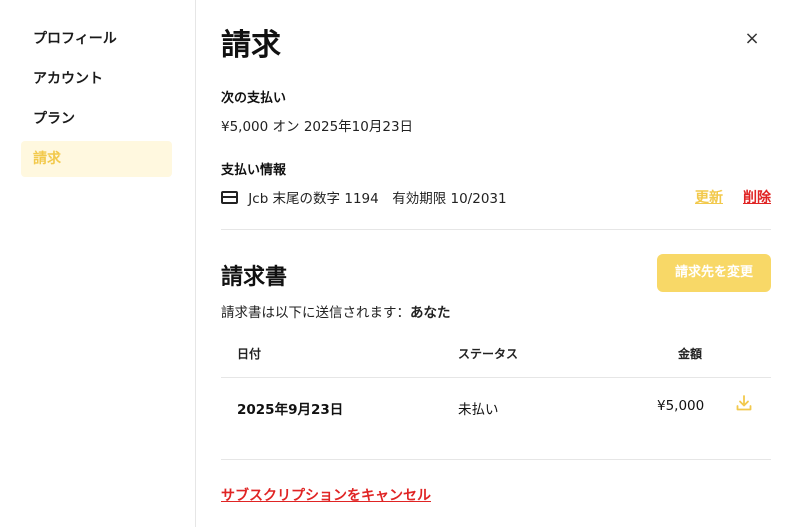  I want to click on sidebar-item-plan: プラン, so click(96, 119).